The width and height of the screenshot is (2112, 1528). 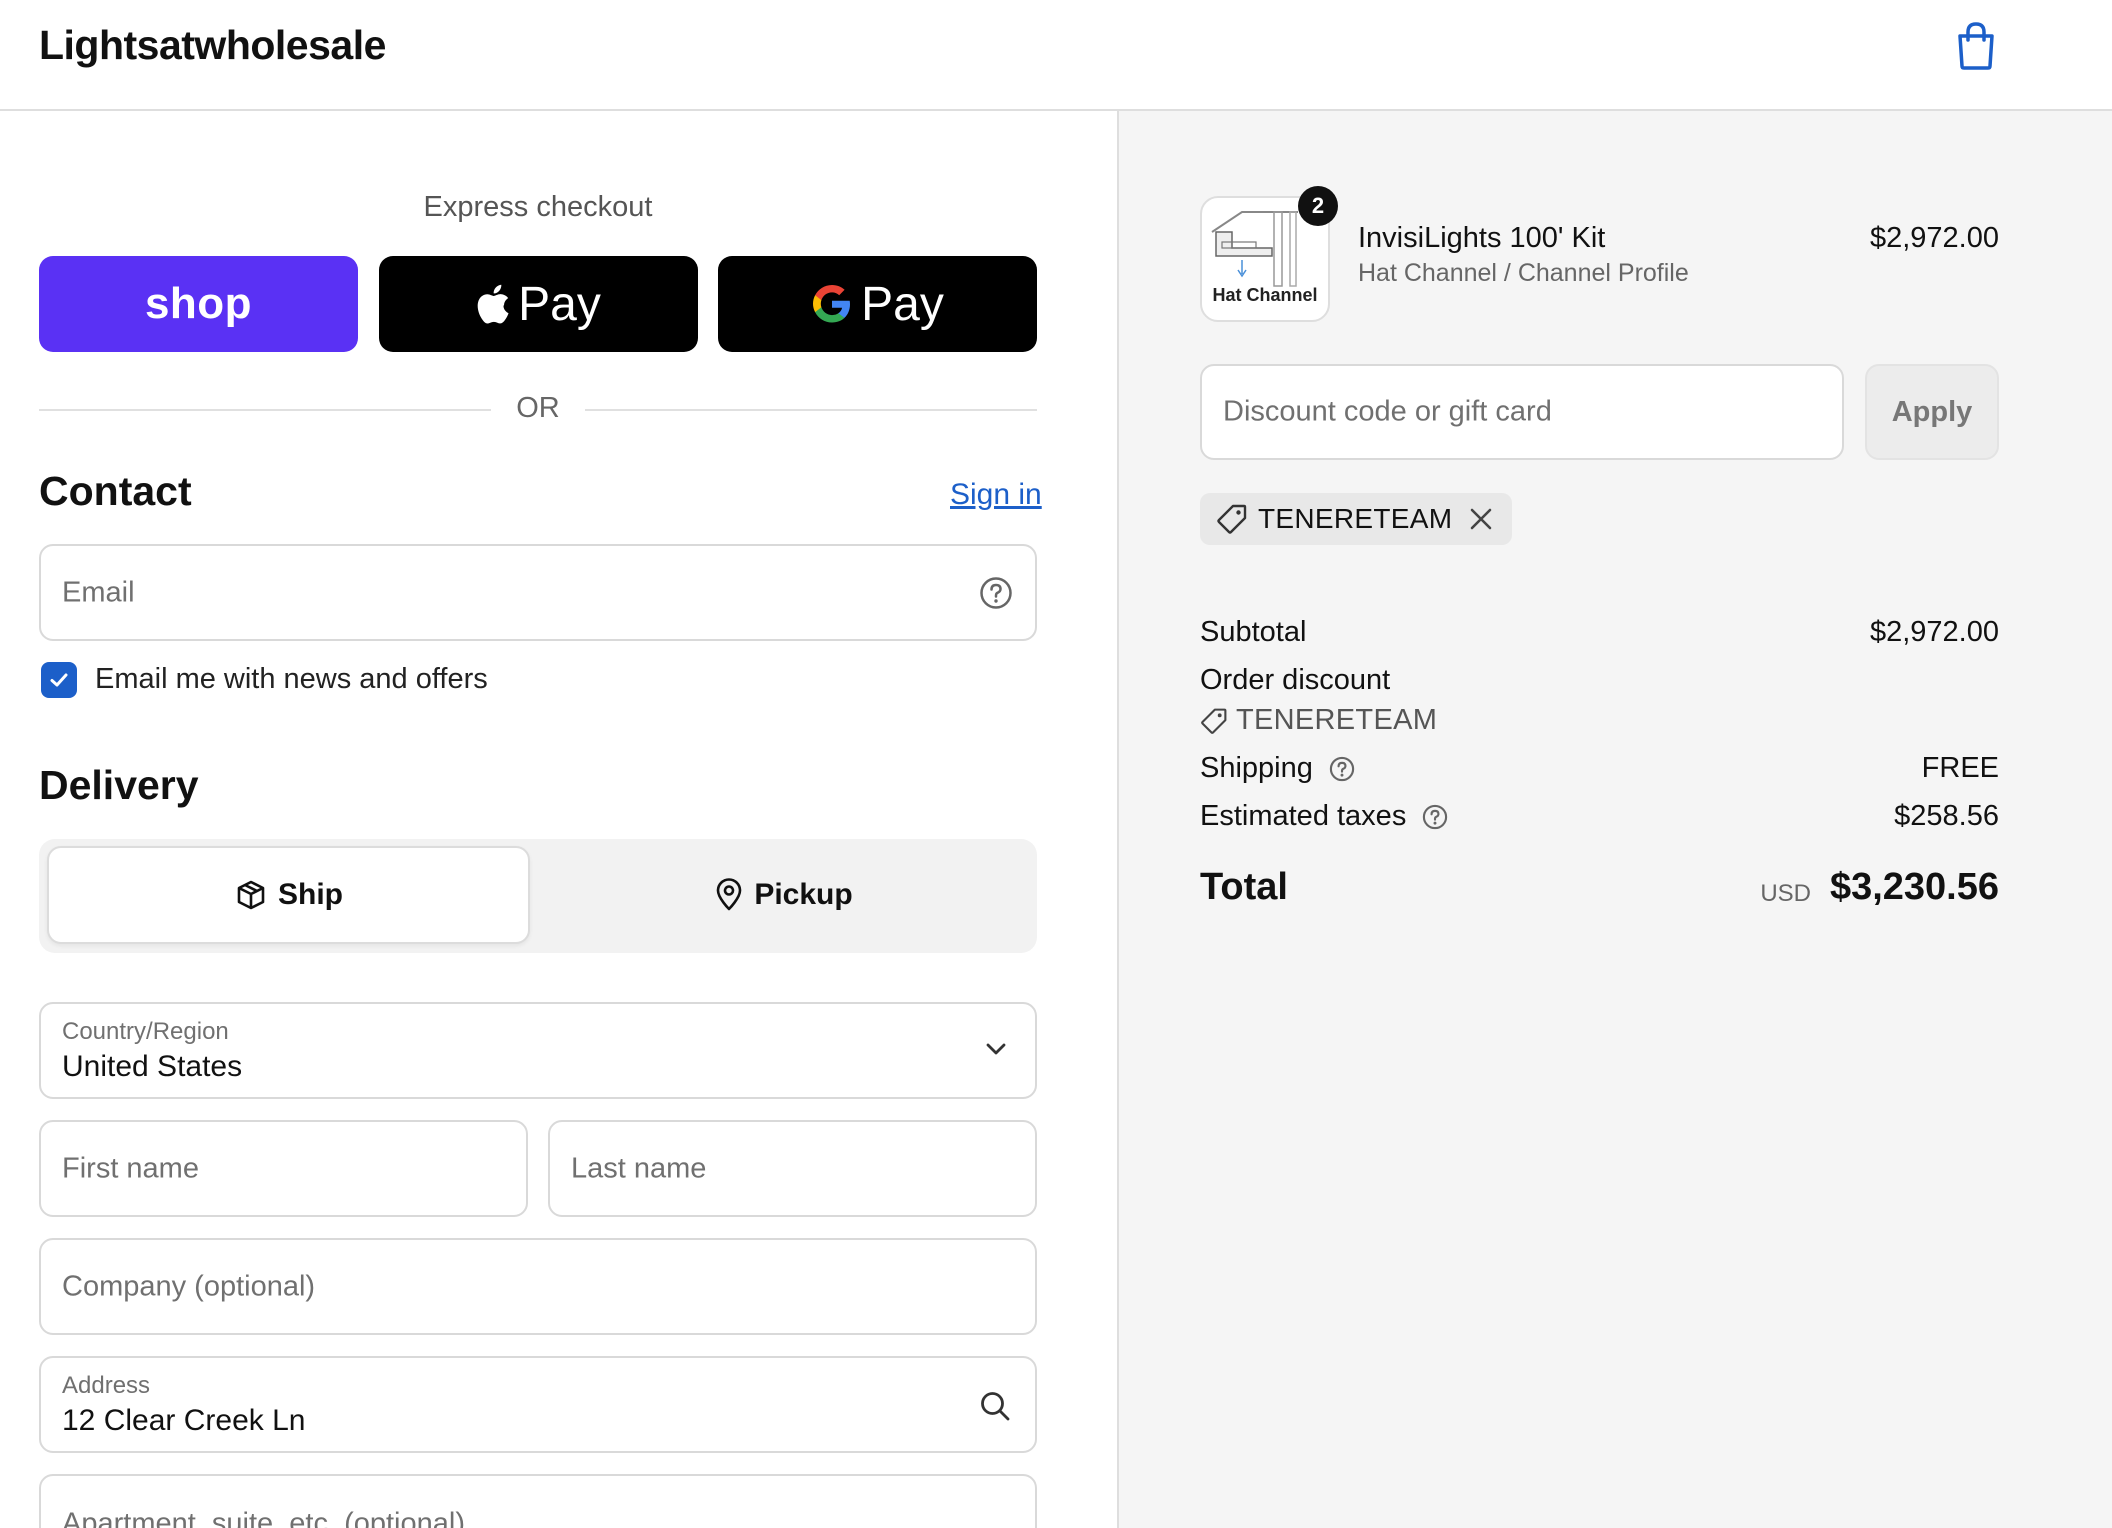 What do you see at coordinates (130, 1168) in the screenshot?
I see `first-name-placeholder: First name` at bounding box center [130, 1168].